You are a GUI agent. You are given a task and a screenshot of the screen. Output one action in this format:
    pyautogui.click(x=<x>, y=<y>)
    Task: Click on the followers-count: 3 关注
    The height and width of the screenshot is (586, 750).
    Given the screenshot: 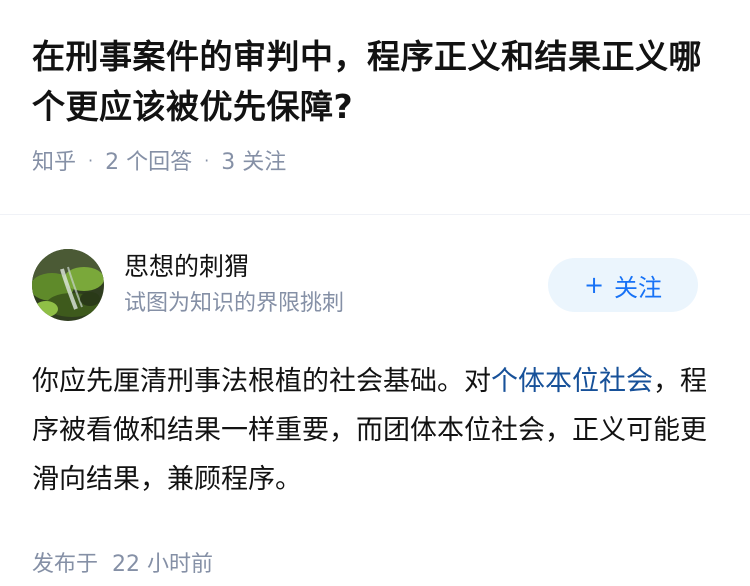 What is the action you would take?
    pyautogui.click(x=253, y=160)
    